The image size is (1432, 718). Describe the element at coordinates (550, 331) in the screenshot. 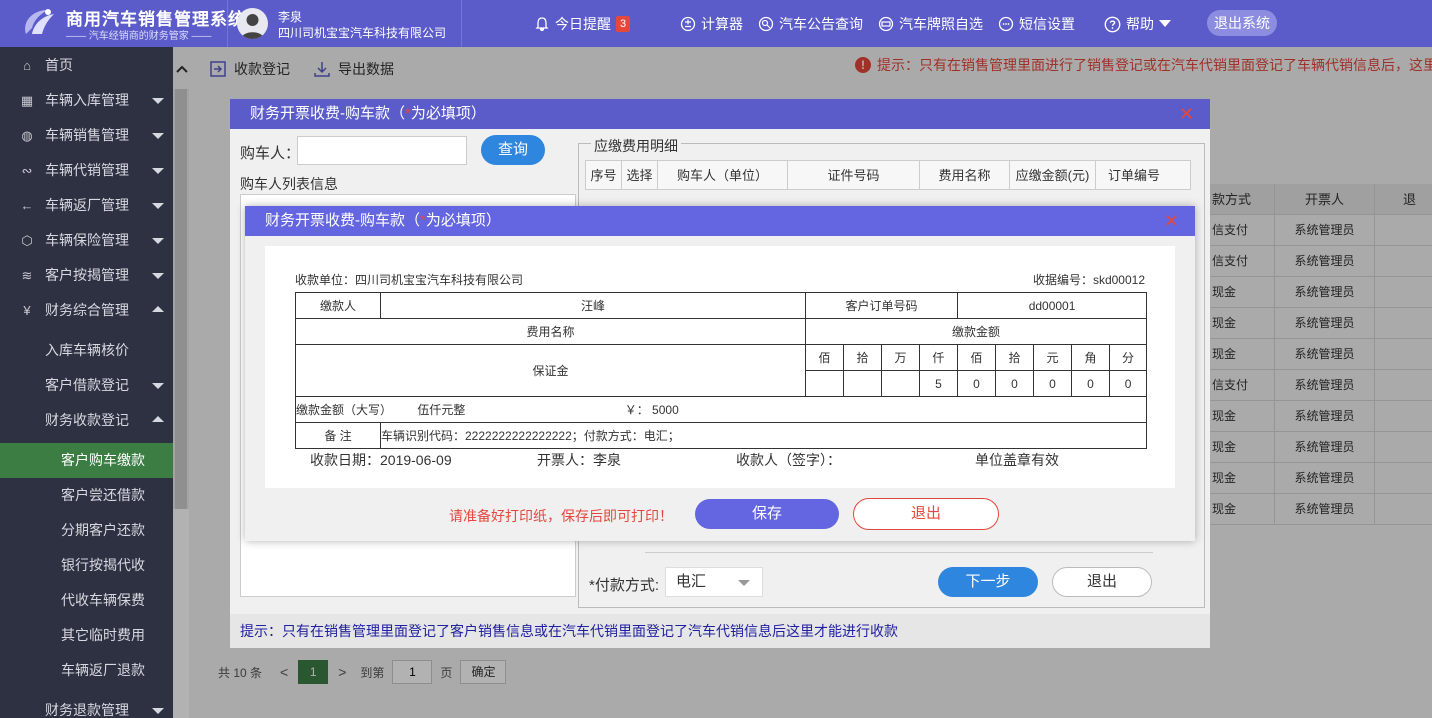

I see `fee-name-label: 费用名称` at that location.